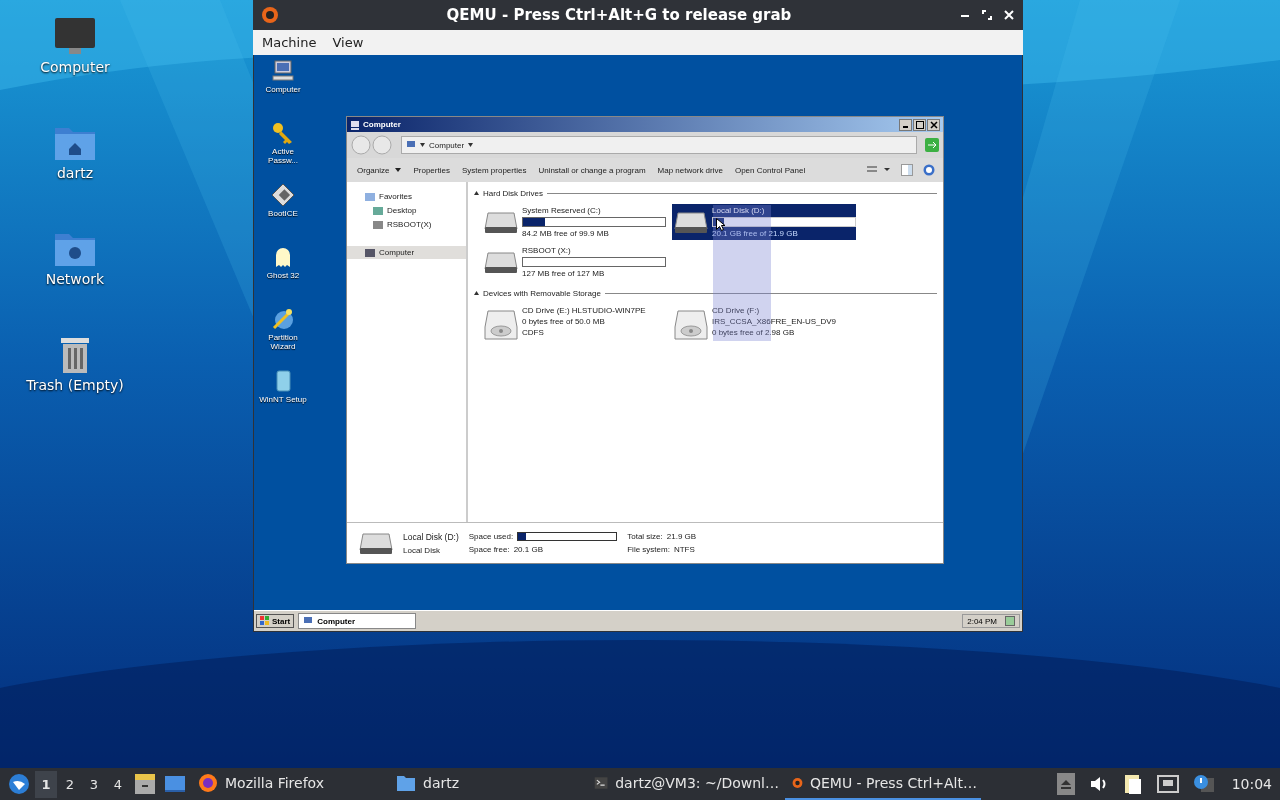 This screenshot has height=800, width=1280. Describe the element at coordinates (907, 170) in the screenshot. I see `preview-pane-icon` at that location.